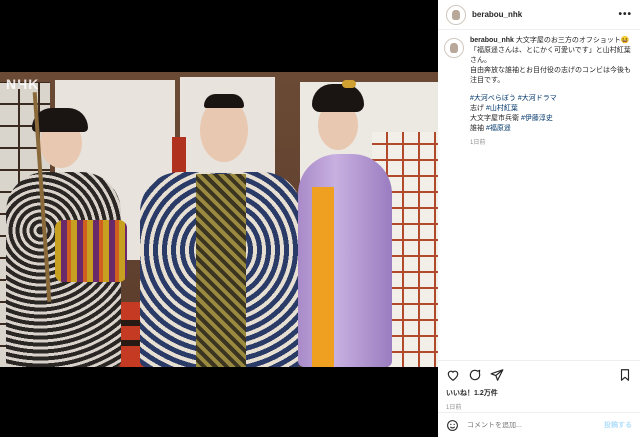 Image resolution: width=640 pixels, height=437 pixels. I want to click on cast-role: 志げ, so click(477, 108).